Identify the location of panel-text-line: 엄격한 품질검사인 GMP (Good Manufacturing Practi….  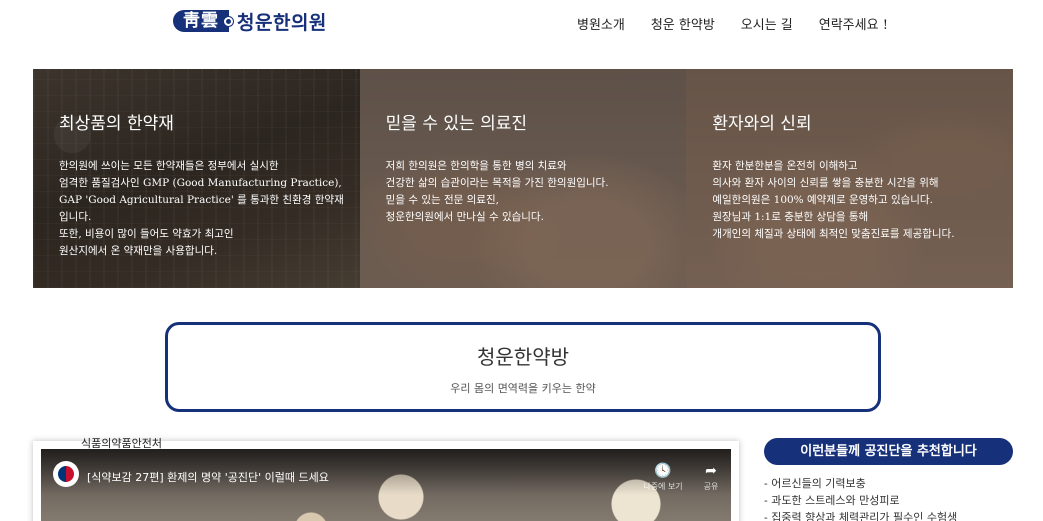
(200, 183).